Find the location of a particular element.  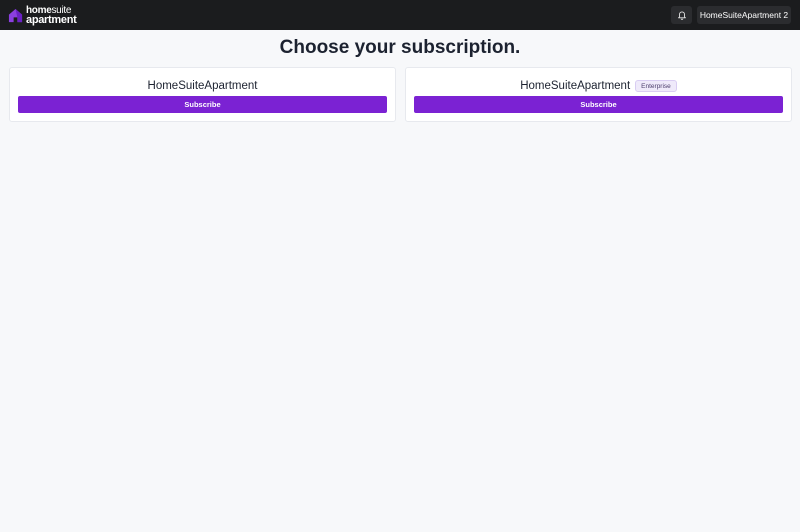

bell-icon is located at coordinates (681, 15).